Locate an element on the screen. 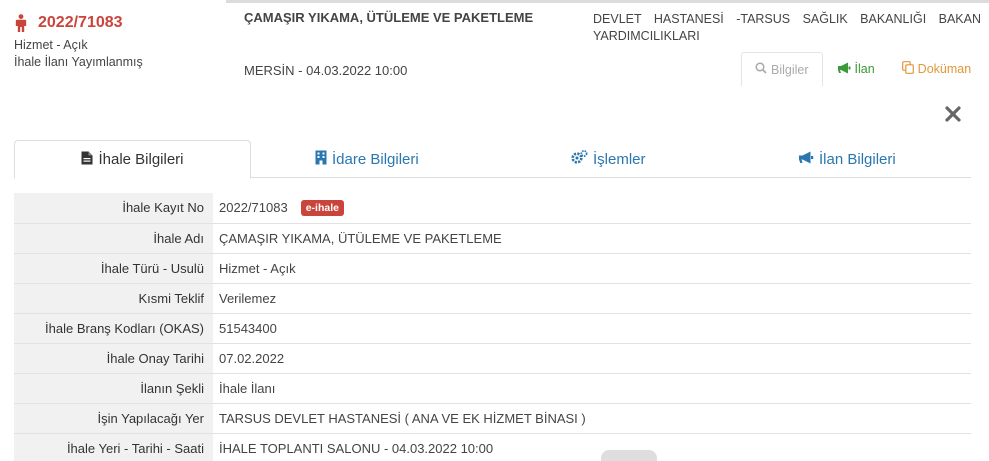  close-icon is located at coordinates (953, 114).